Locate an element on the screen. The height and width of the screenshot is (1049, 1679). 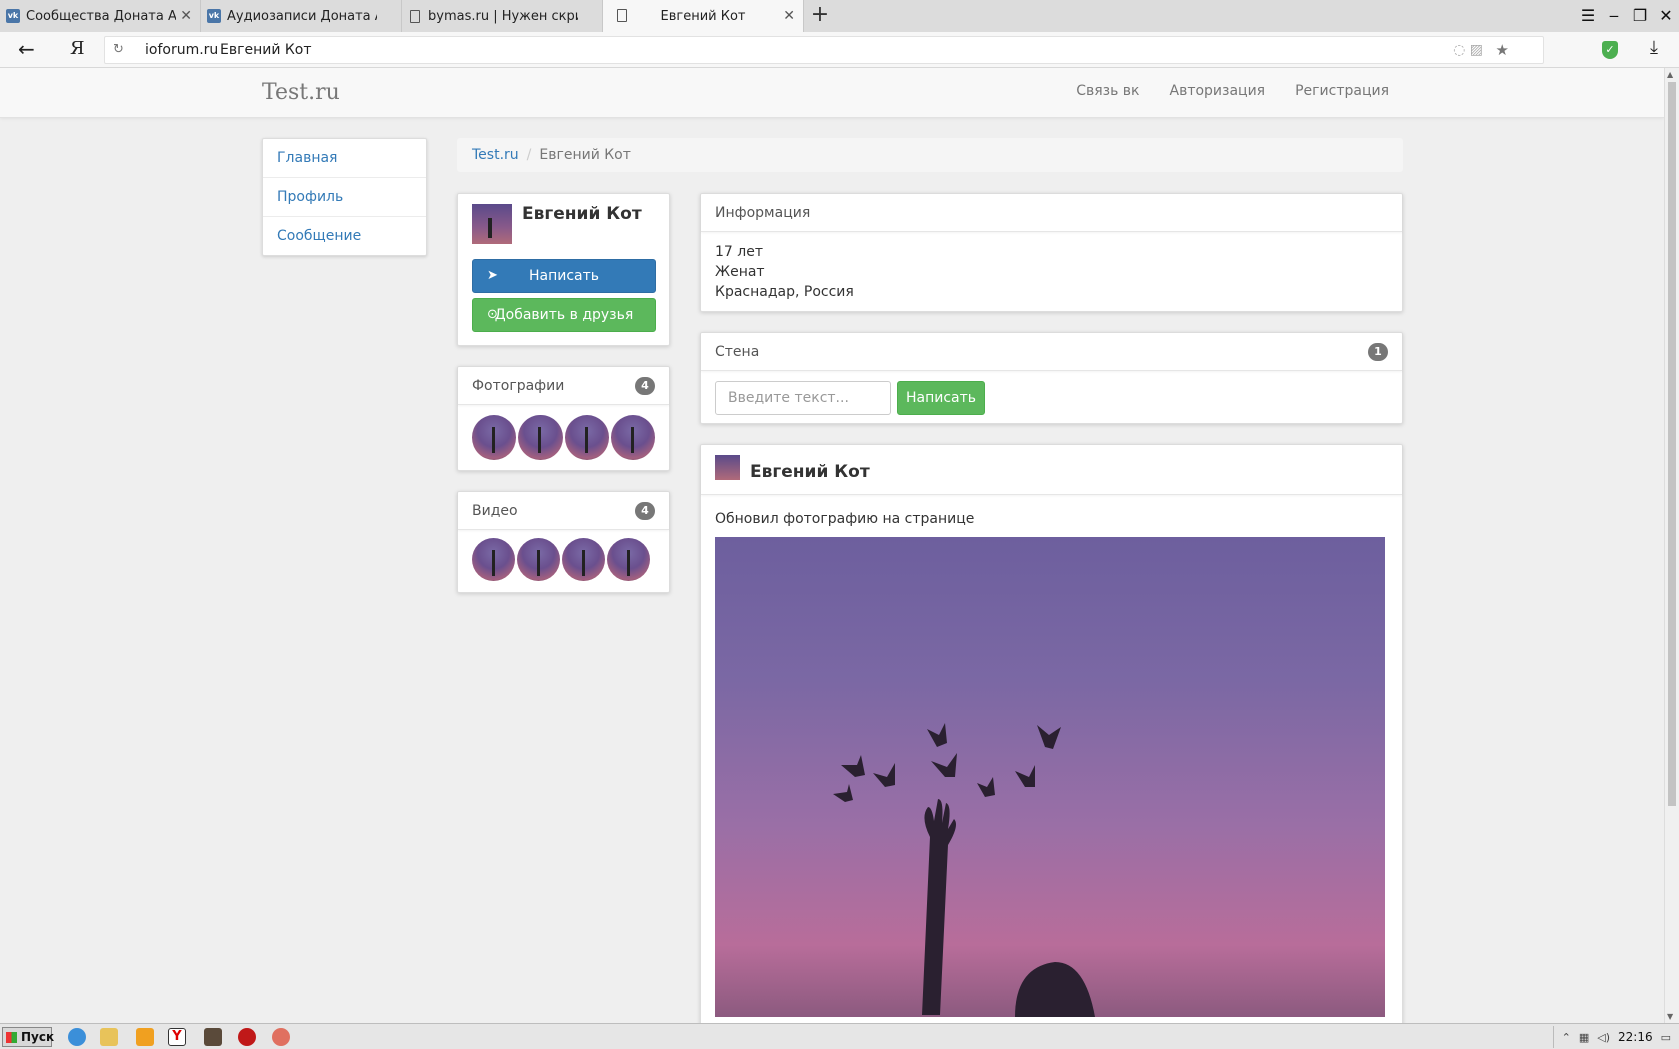
site-navbar: Test.ru Связь вк Авторизация Регистрация is located at coordinates (832, 93).